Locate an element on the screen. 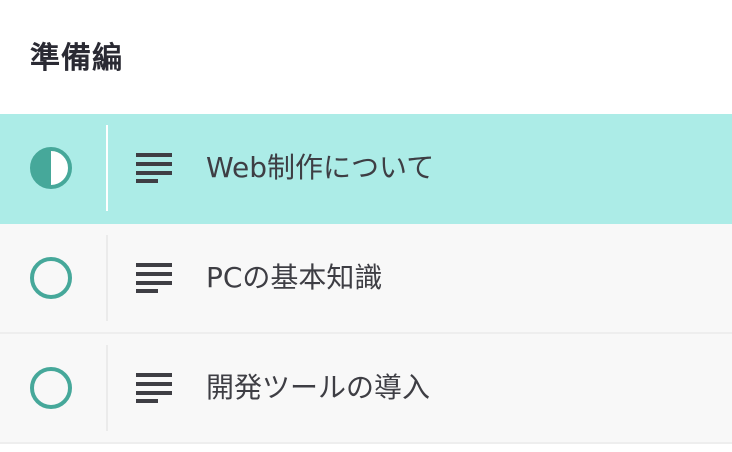 This screenshot has width=732, height=452. lesson-title: 開発ツールの導入 is located at coordinates (318, 387).